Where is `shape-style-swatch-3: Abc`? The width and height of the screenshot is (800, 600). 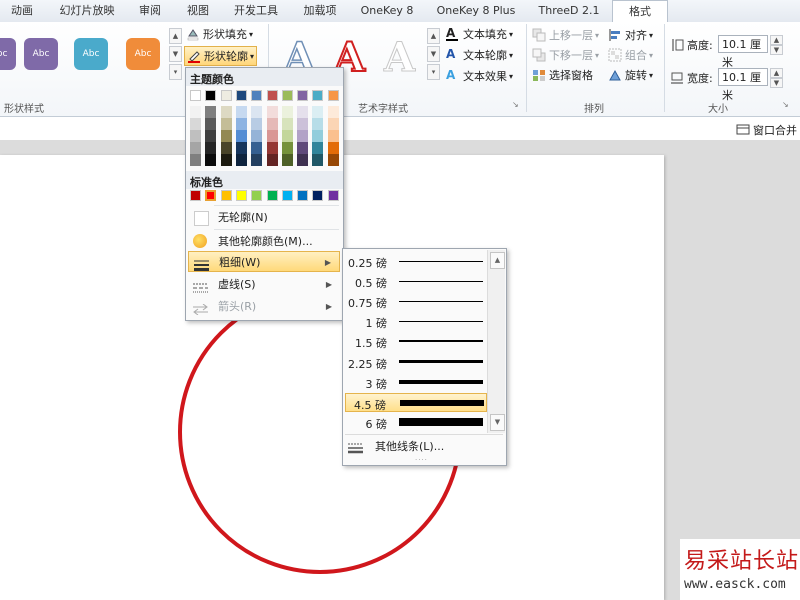
shape-style-swatch-3: Abc is located at coordinates (91, 54).